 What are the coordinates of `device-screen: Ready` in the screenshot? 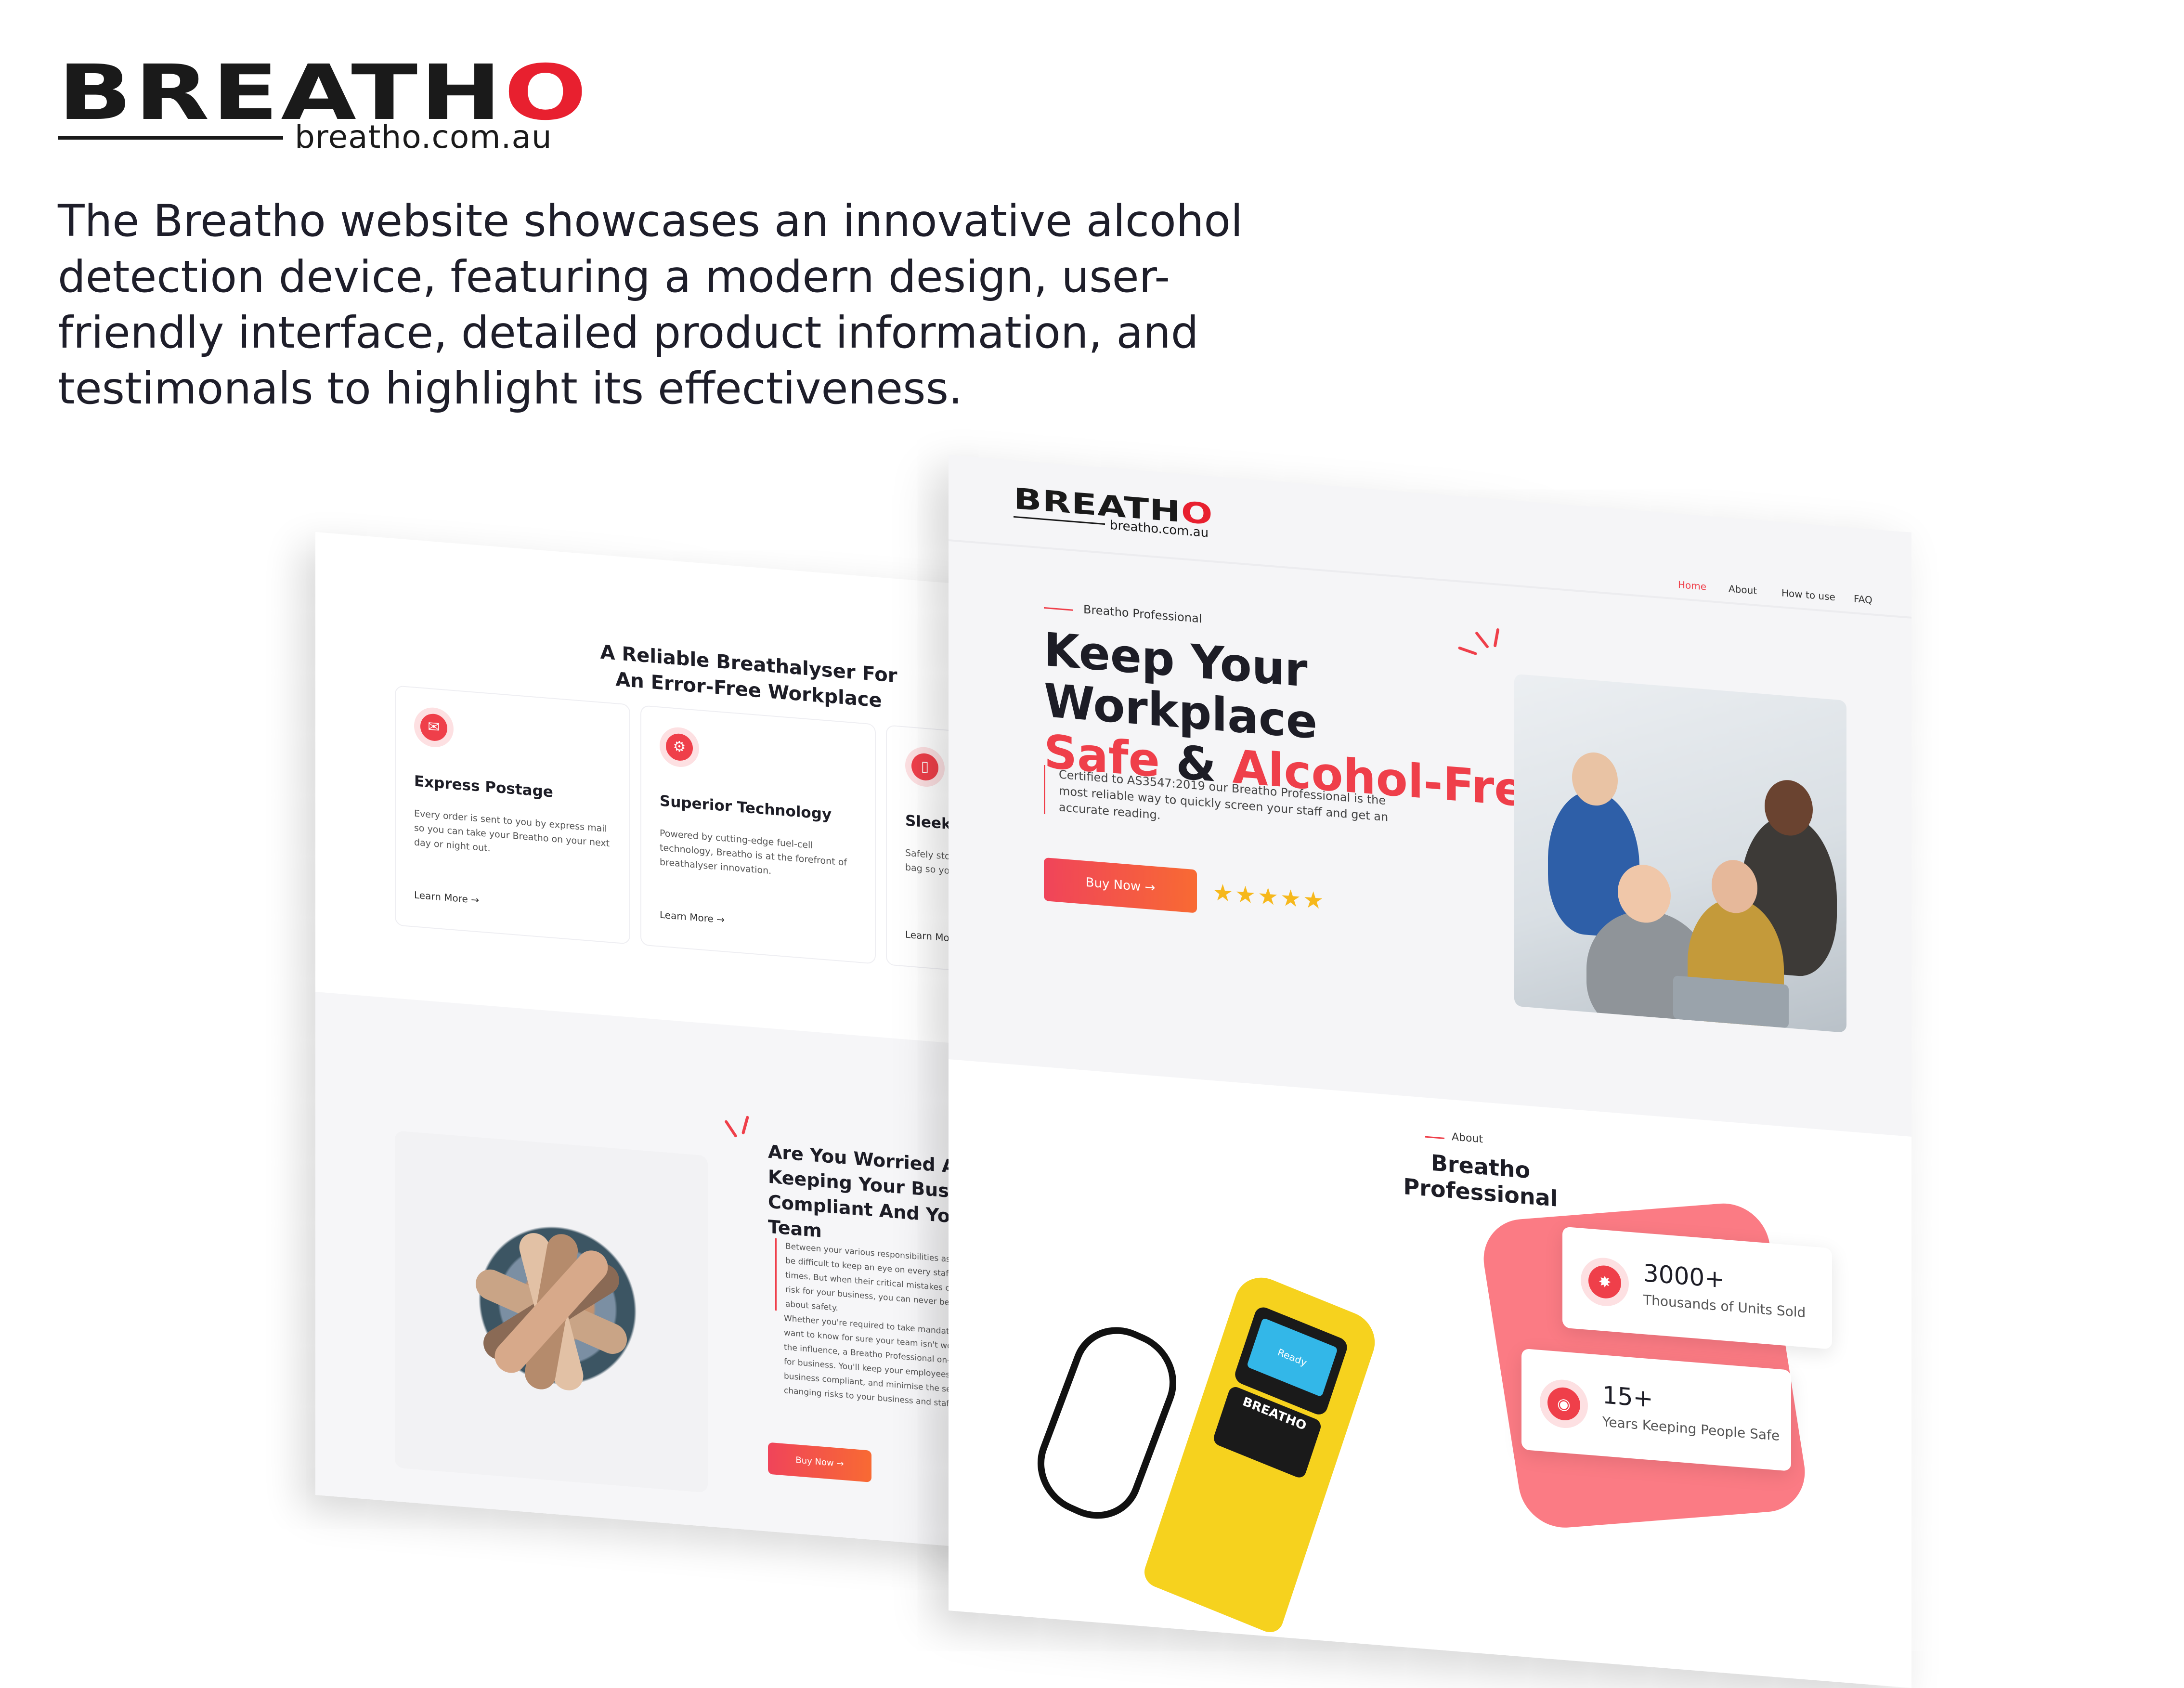 It's located at (1292, 1357).